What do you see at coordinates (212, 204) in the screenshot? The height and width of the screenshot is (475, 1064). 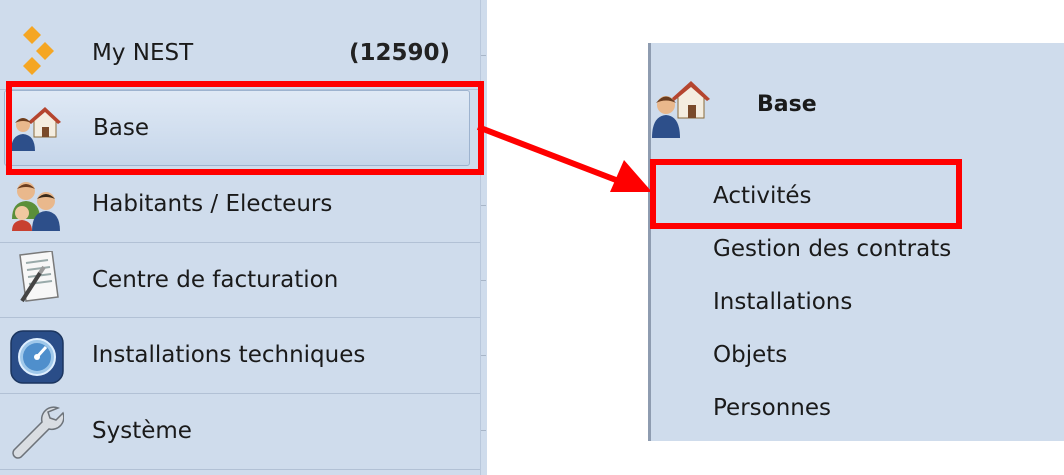 I see `nav-item-label: Habitants / Electeurs` at bounding box center [212, 204].